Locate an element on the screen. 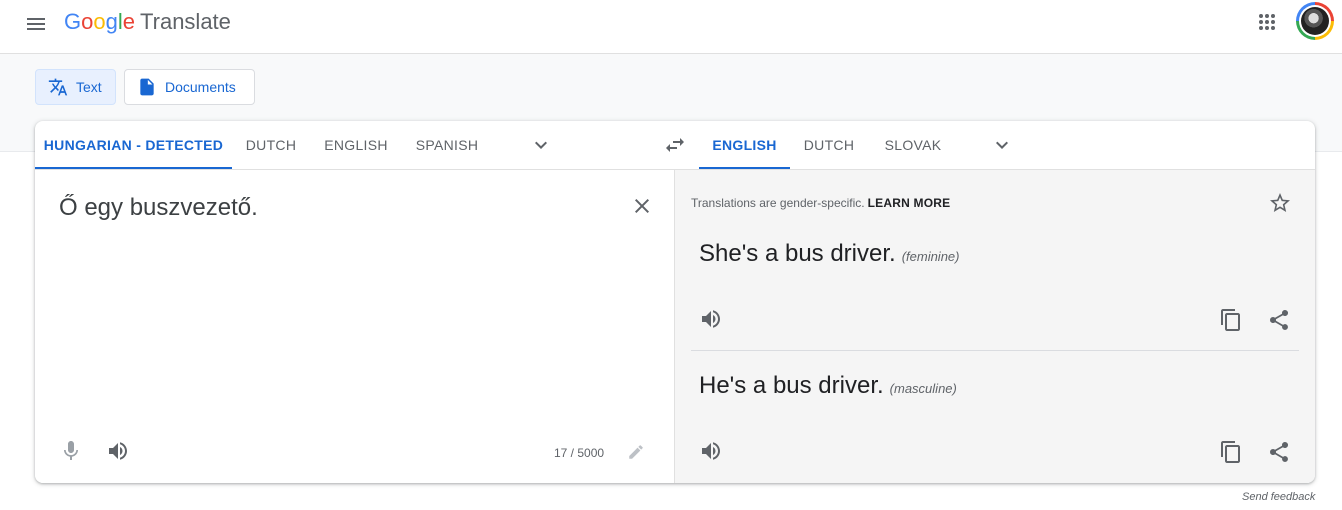 This screenshot has width=1342, height=510. top-app-bar: Google Translate is located at coordinates (671, 27).